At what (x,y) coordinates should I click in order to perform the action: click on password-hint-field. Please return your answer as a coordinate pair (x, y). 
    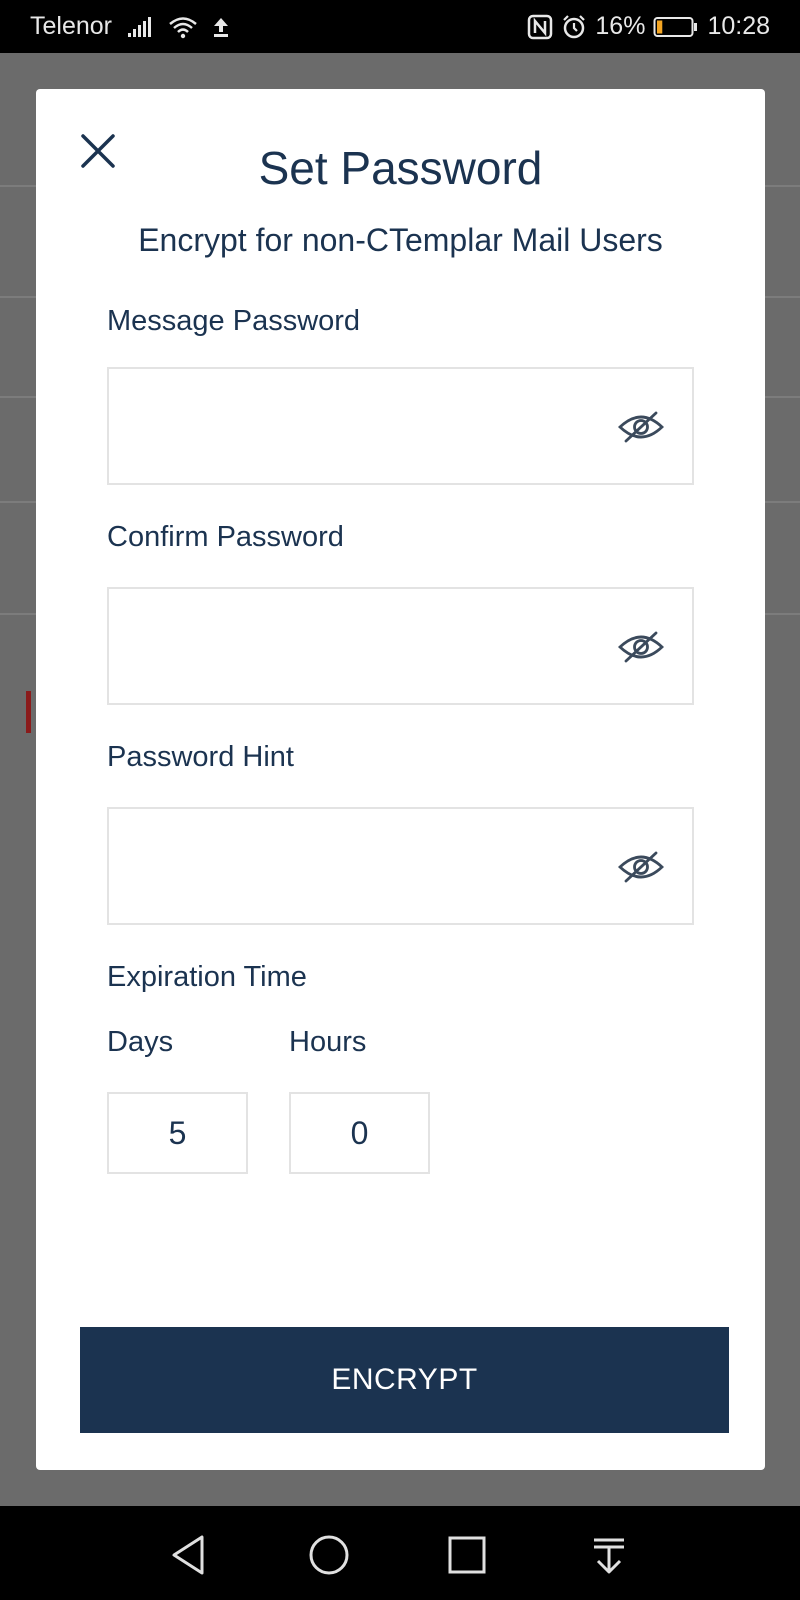
    Looking at the image, I should click on (400, 866).